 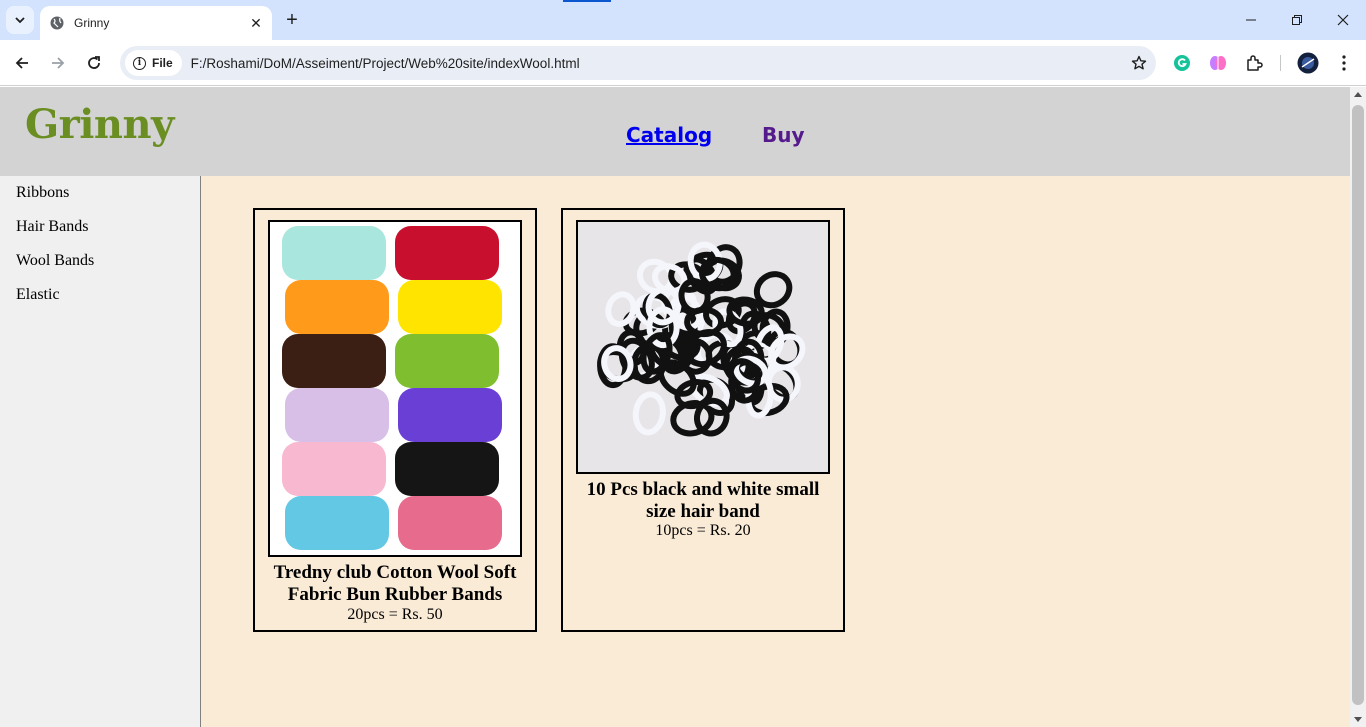 I want to click on product-price: 10pcs = Rs. 20, so click(x=703, y=530).